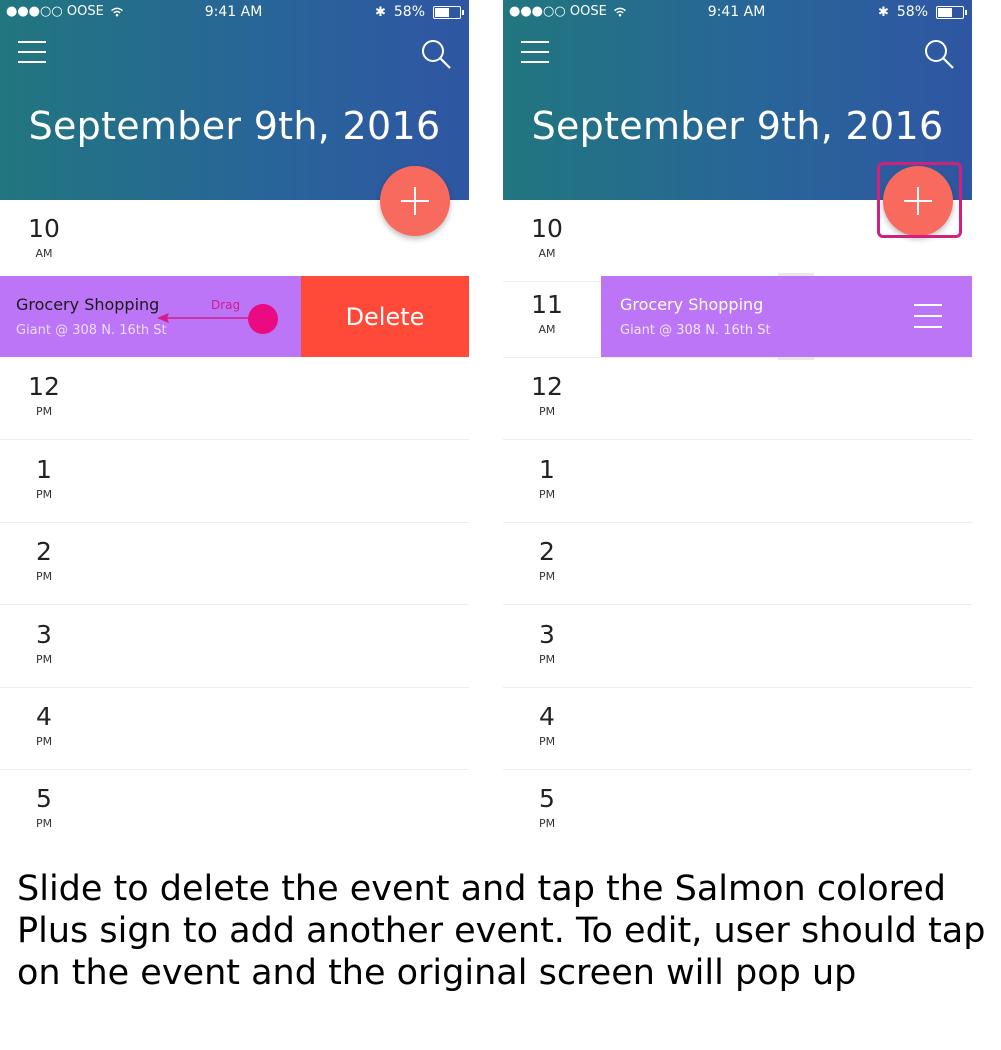 The image size is (1001, 1050). Describe the element at coordinates (928, 316) in the screenshot. I see `reorder-handle-icon` at that location.